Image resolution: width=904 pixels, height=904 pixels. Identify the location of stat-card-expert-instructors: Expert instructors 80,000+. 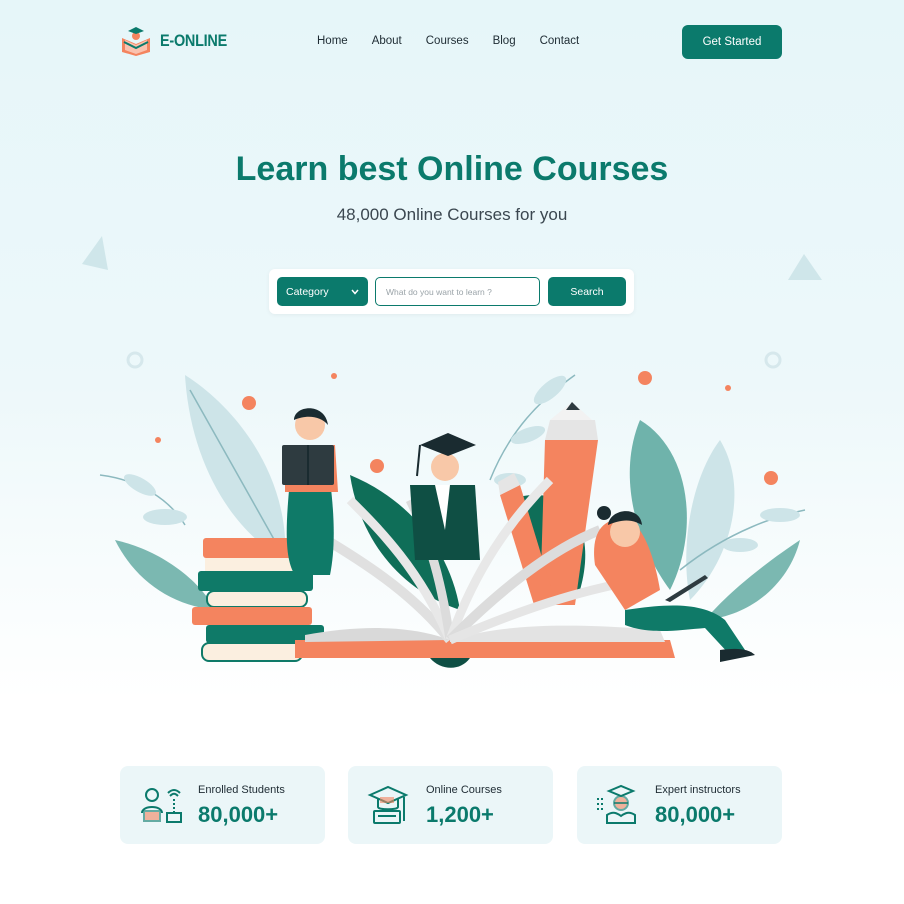
(679, 805).